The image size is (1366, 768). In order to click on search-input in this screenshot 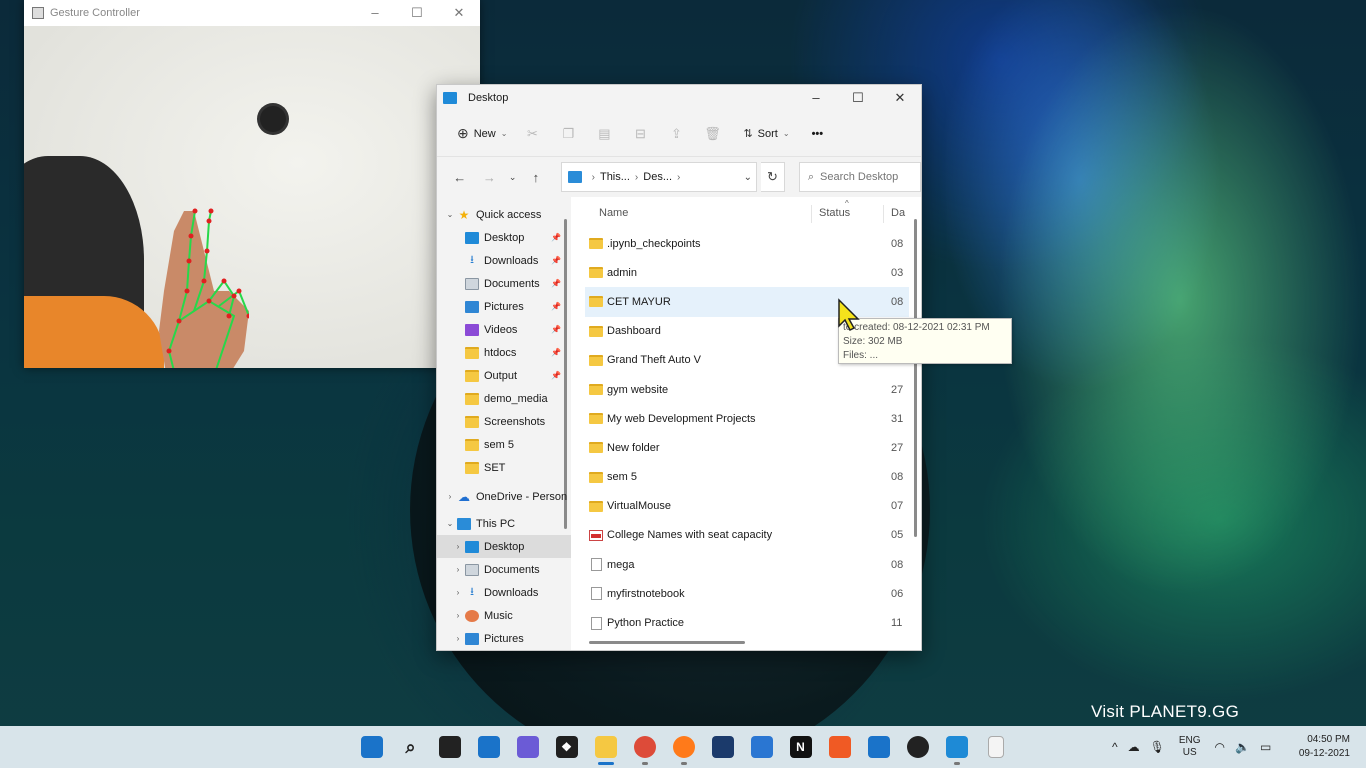, I will do `click(870, 177)`.